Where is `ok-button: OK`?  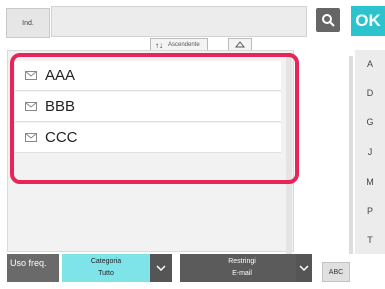 ok-button: OK is located at coordinates (368, 21).